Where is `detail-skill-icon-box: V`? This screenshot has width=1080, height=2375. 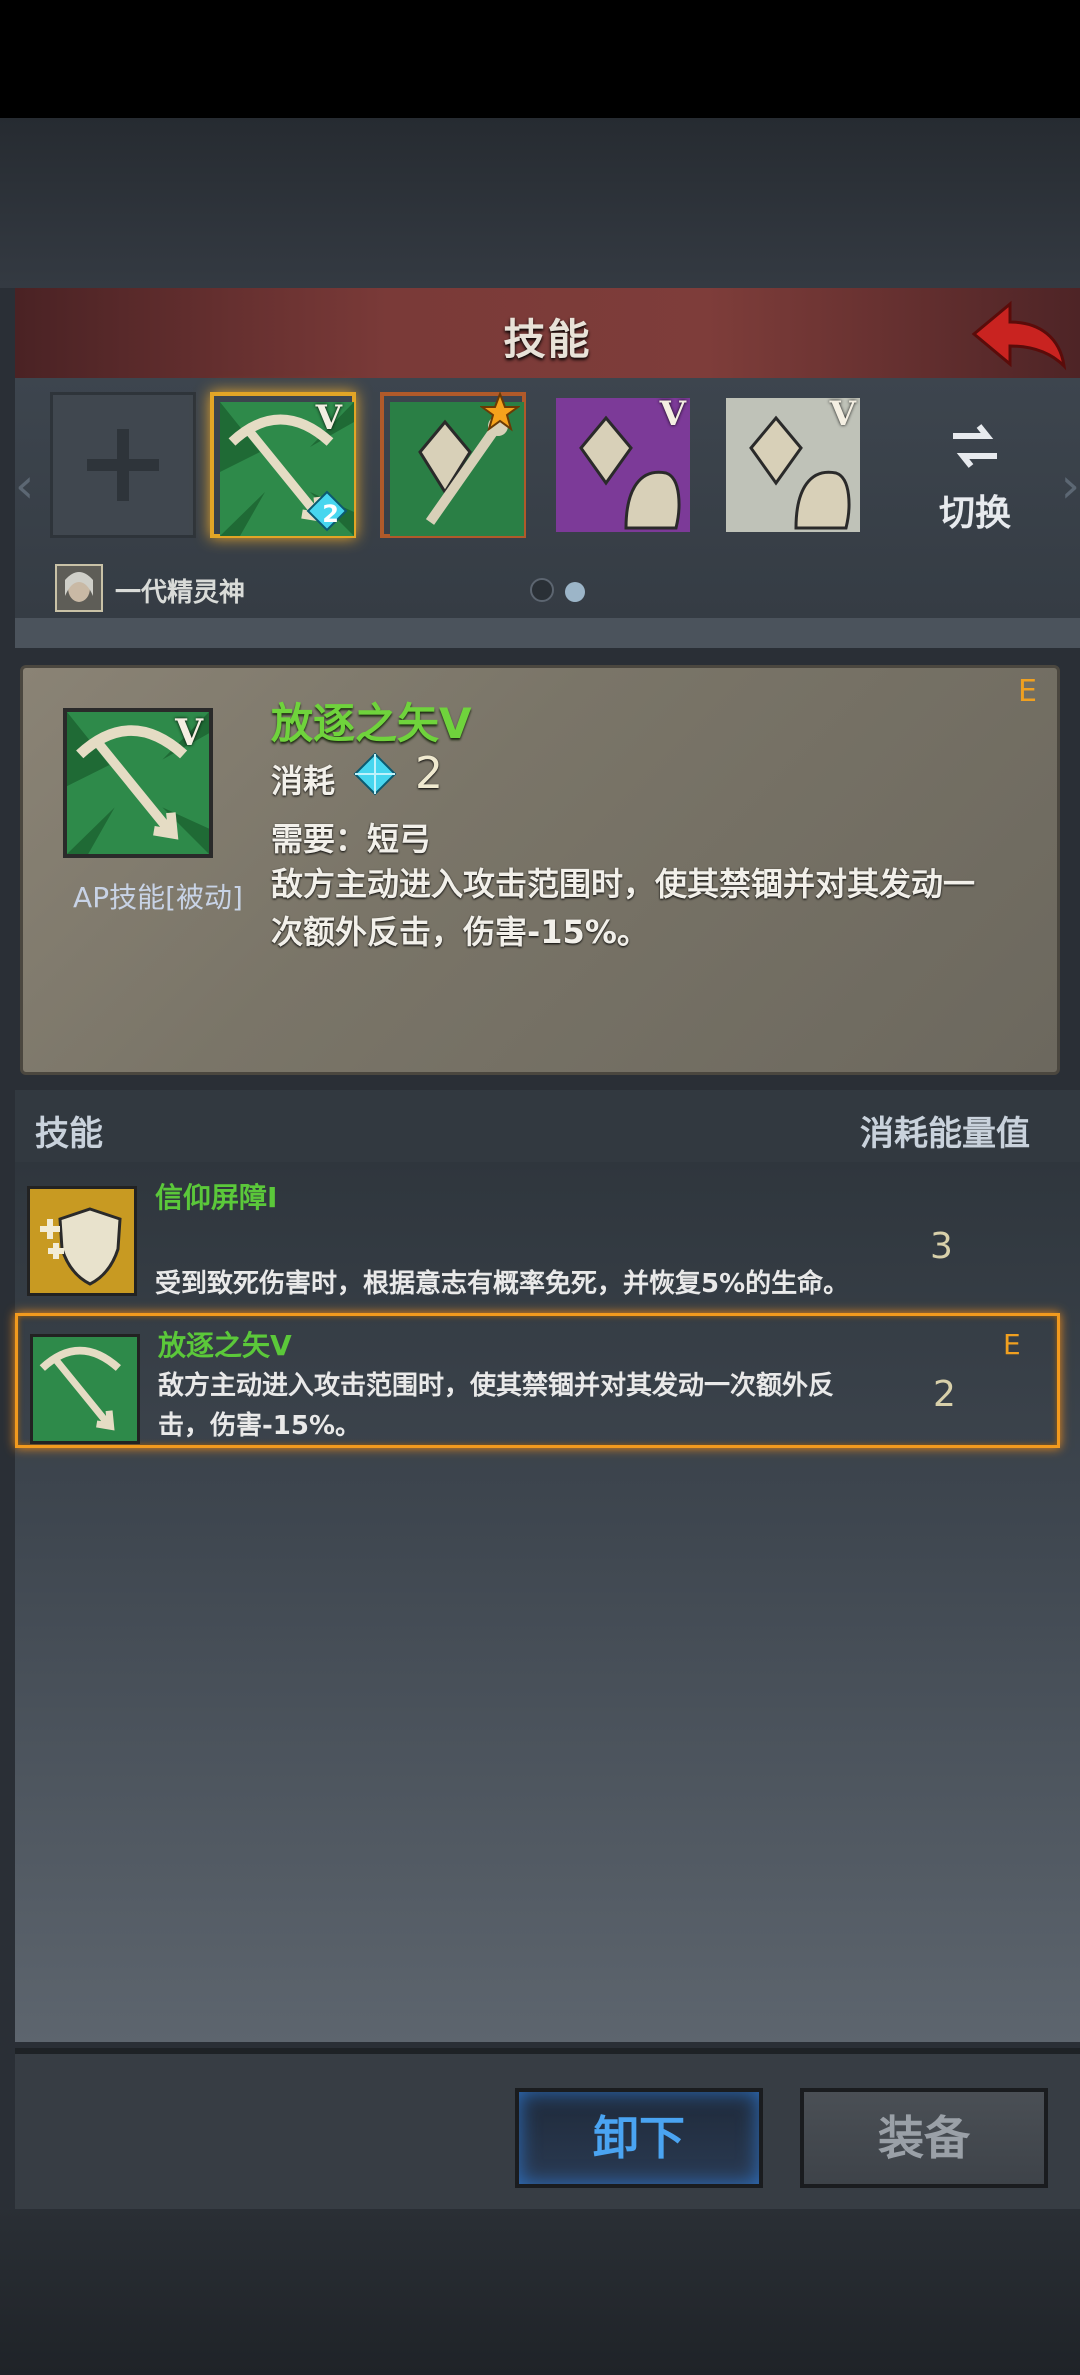 detail-skill-icon-box: V is located at coordinates (138, 783).